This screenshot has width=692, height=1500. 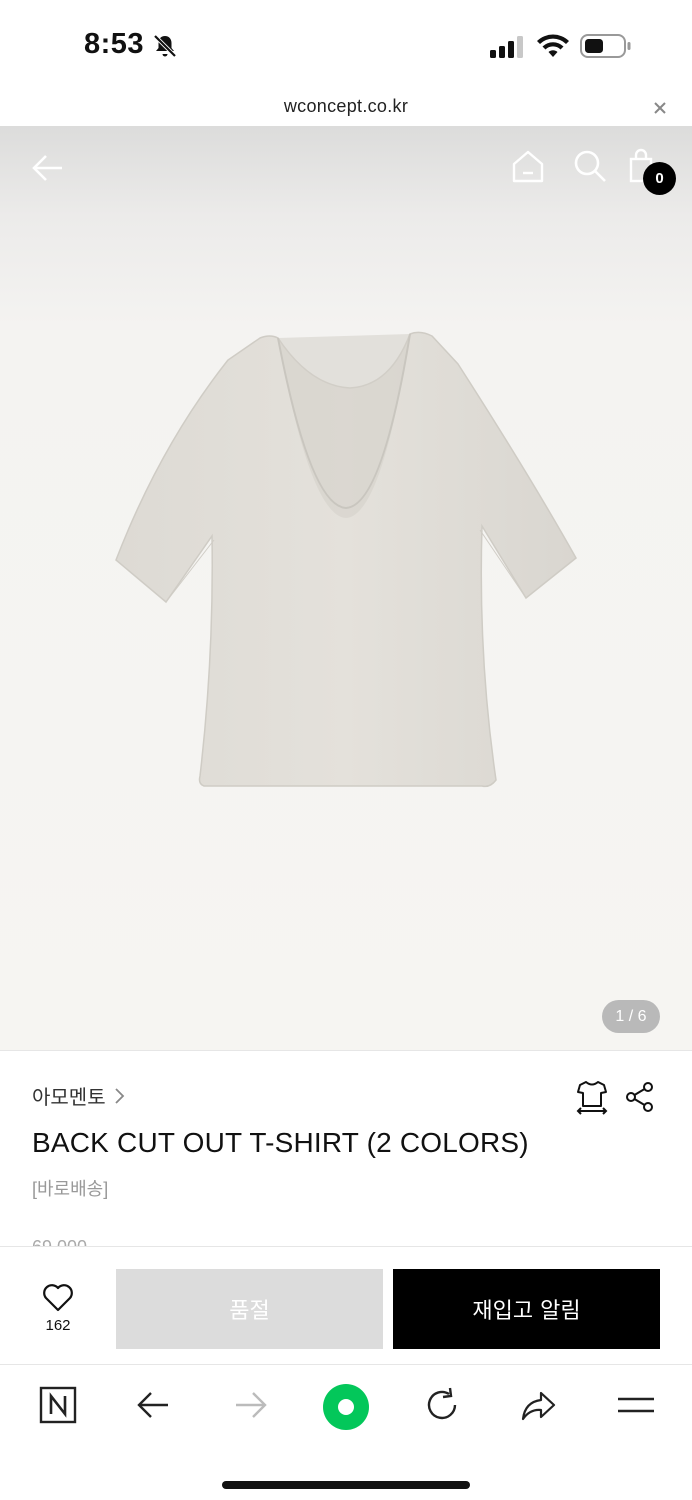 What do you see at coordinates (119, 1096) in the screenshot?
I see `chevron-right-icon` at bounding box center [119, 1096].